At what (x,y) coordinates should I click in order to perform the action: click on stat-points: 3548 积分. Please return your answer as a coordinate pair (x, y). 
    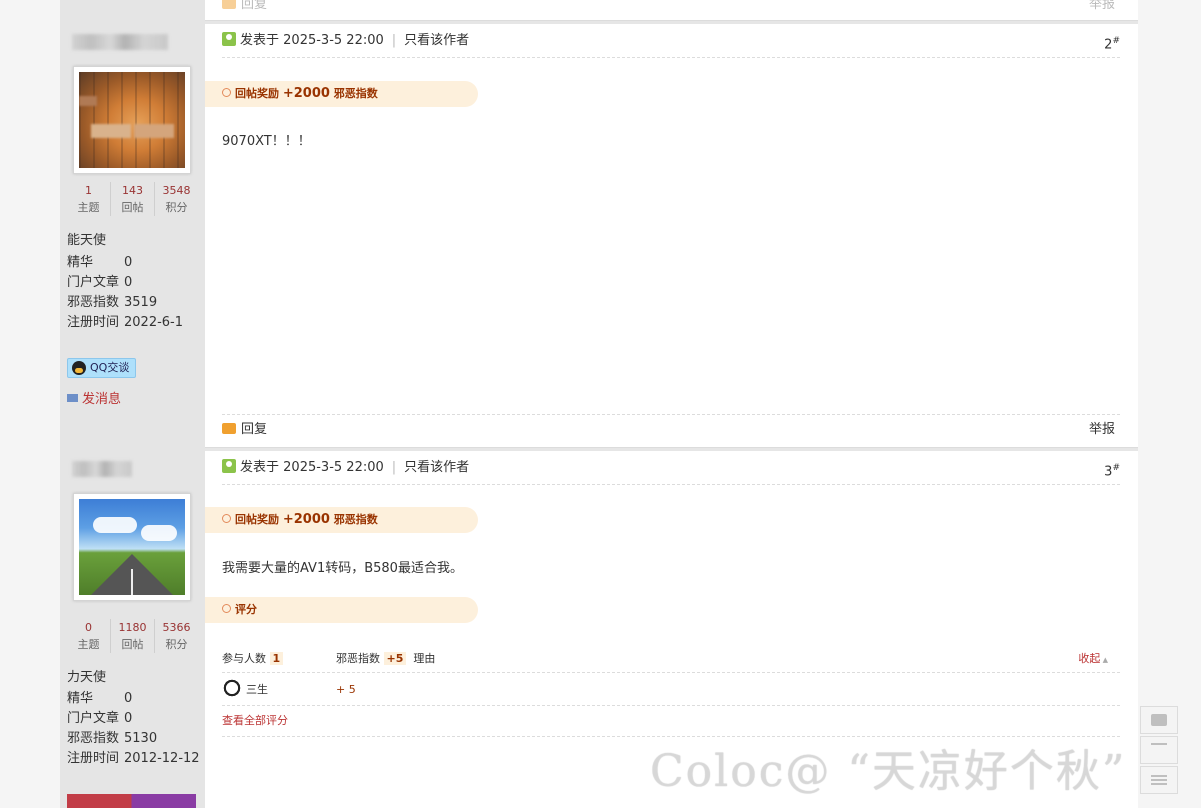
    Looking at the image, I should click on (176, 199).